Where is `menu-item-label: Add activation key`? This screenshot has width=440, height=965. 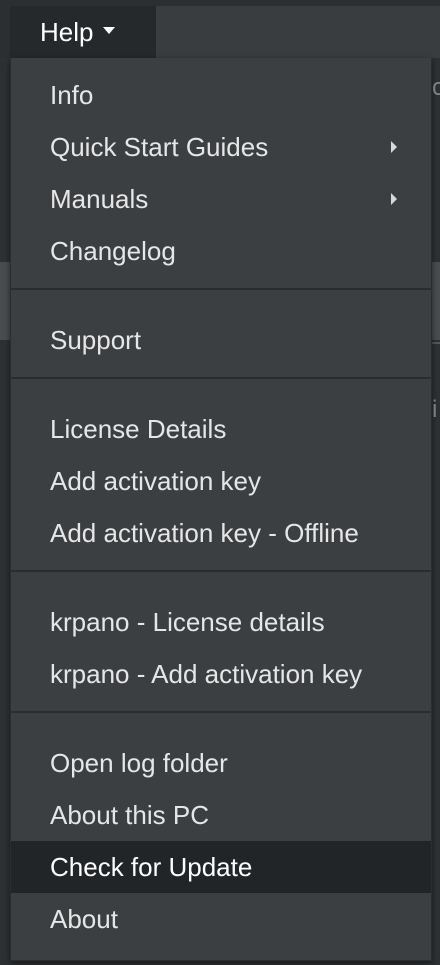
menu-item-label: Add activation key is located at coordinates (156, 480).